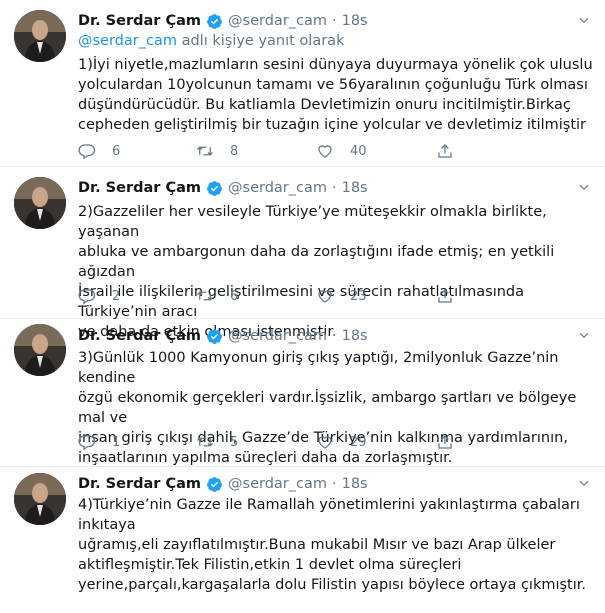 Image resolution: width=605 pixels, height=613 pixels. What do you see at coordinates (341, 151) in the screenshot?
I see `like-button: 40` at bounding box center [341, 151].